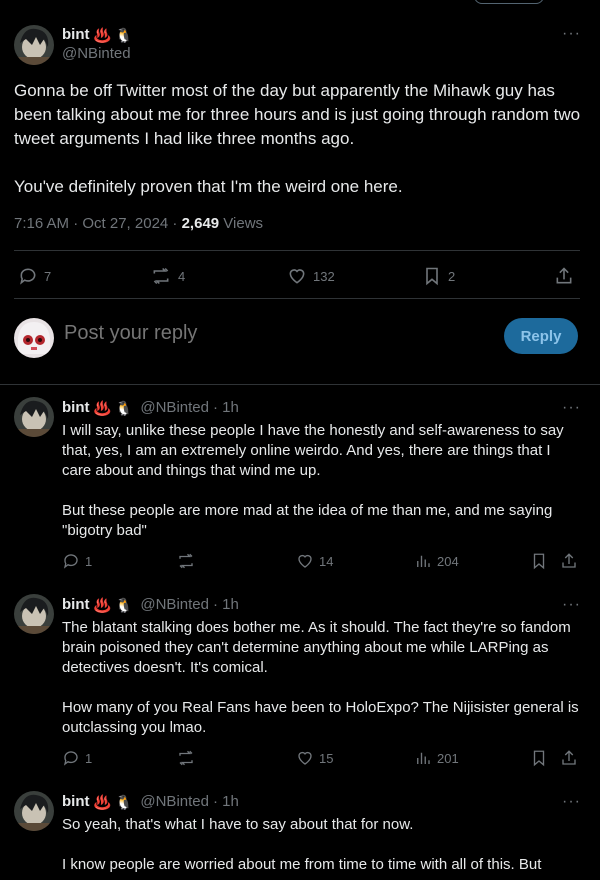  What do you see at coordinates (48, 276) in the screenshot?
I see `reply-count: 7` at bounding box center [48, 276].